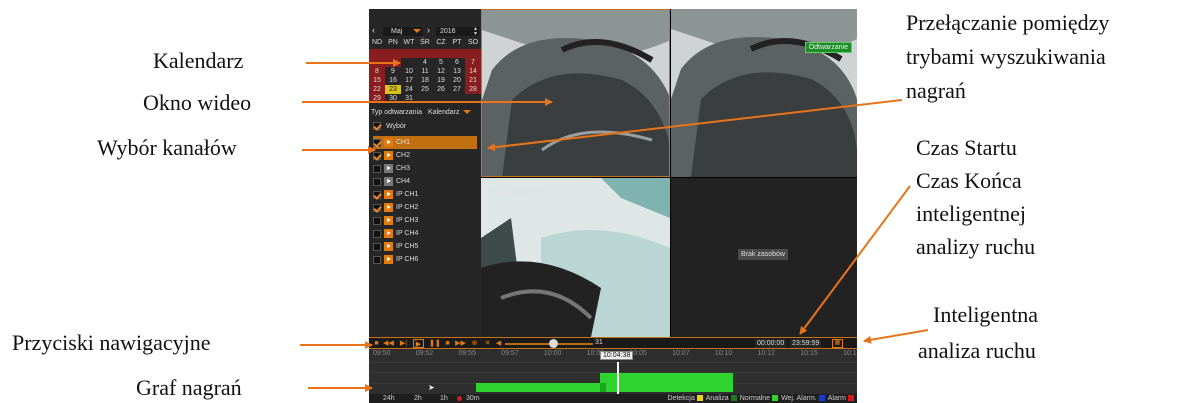 The width and height of the screenshot is (1204, 403). I want to click on pause-icon: ❚❚, so click(435, 343).